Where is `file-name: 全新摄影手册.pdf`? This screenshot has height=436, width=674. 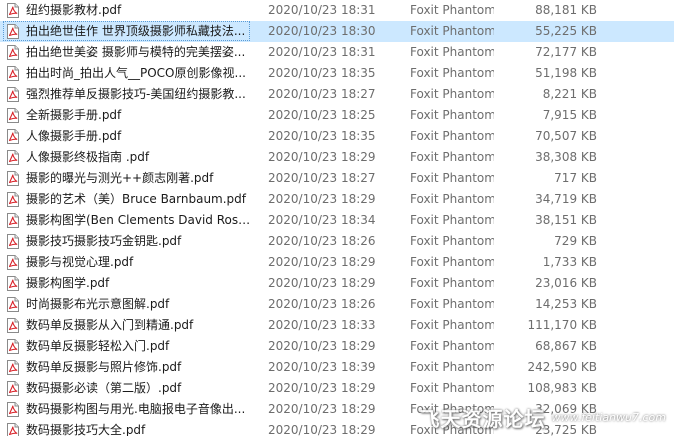
file-name: 全新摄影手册.pdf is located at coordinates (139, 115).